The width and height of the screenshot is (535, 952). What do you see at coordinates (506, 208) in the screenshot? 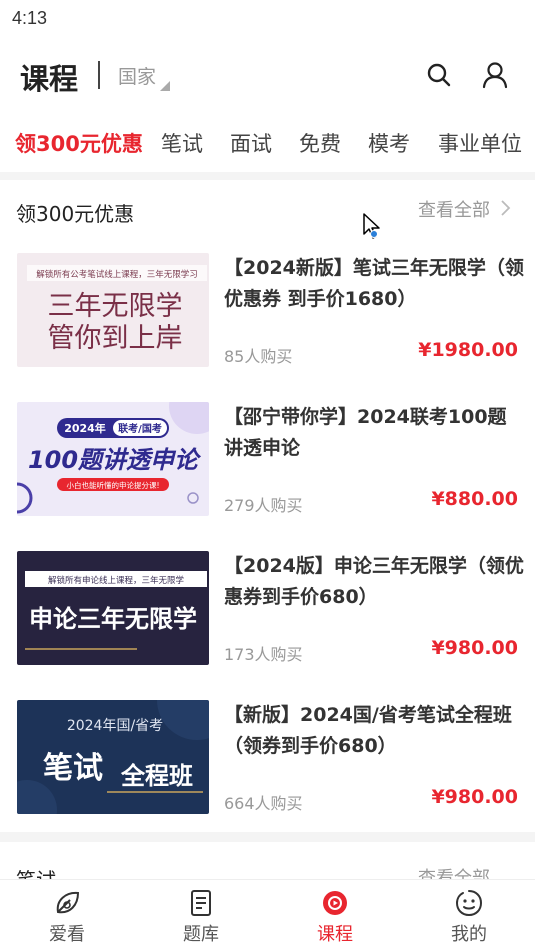
I see `chevron-right-icon` at bounding box center [506, 208].